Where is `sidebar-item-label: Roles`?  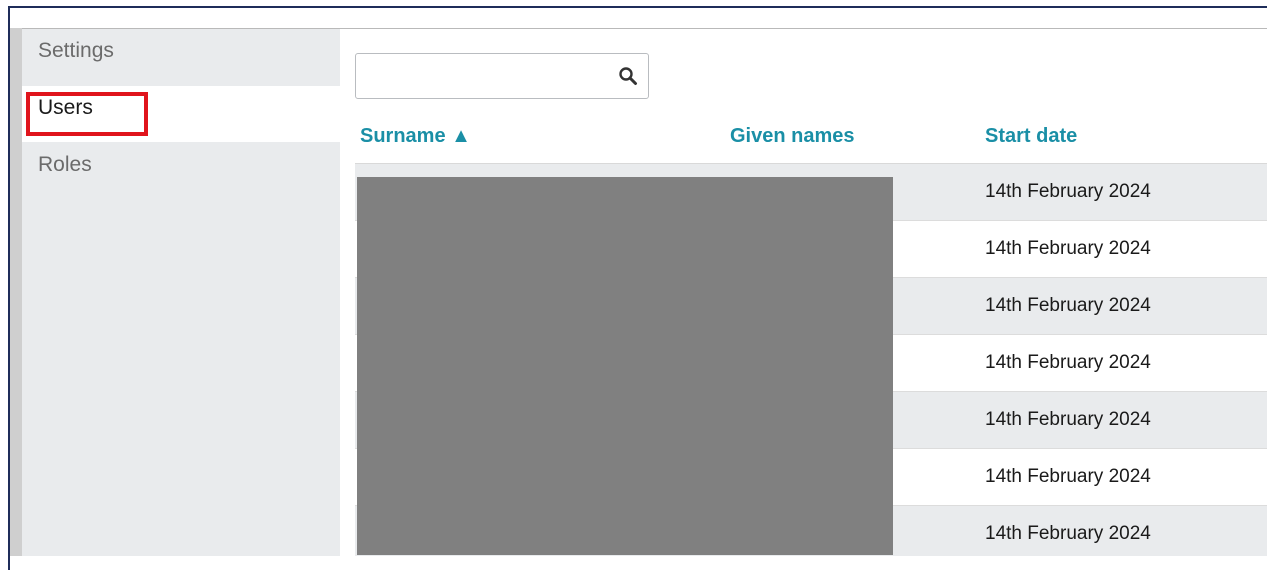
sidebar-item-label: Roles is located at coordinates (65, 164).